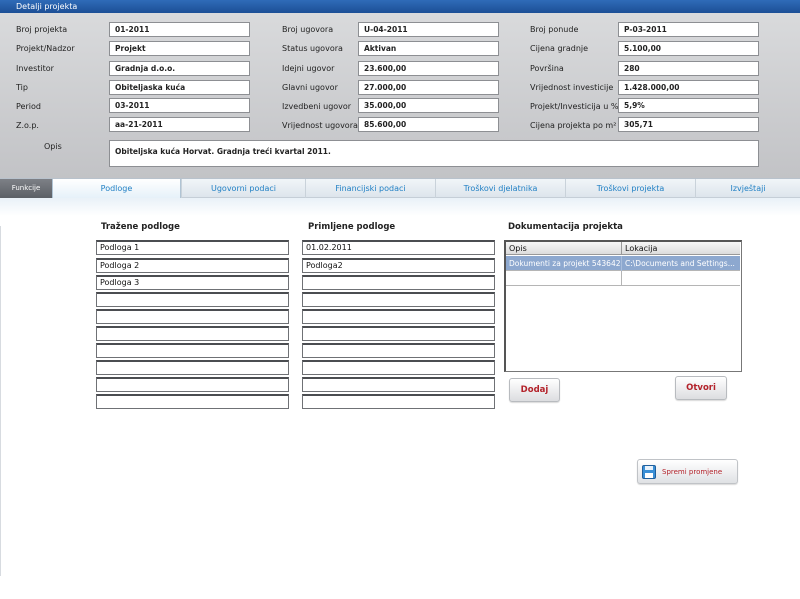 This screenshot has width=800, height=599. What do you see at coordinates (398, 247) in the screenshot?
I see `primljena-podloga-1: 01.02.2011` at bounding box center [398, 247].